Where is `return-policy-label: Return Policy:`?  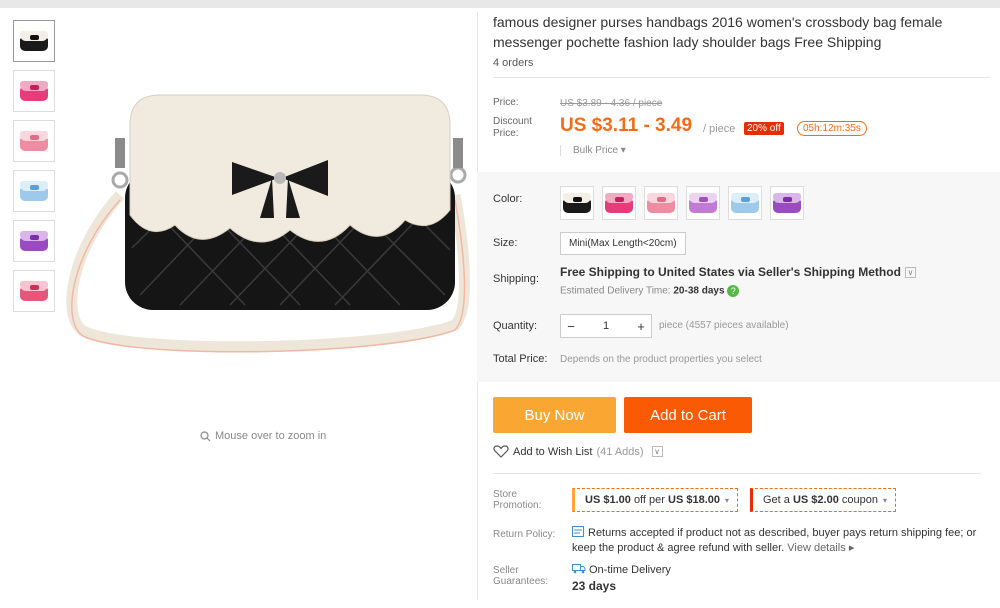 return-policy-label: Return Policy: is located at coordinates (524, 534).